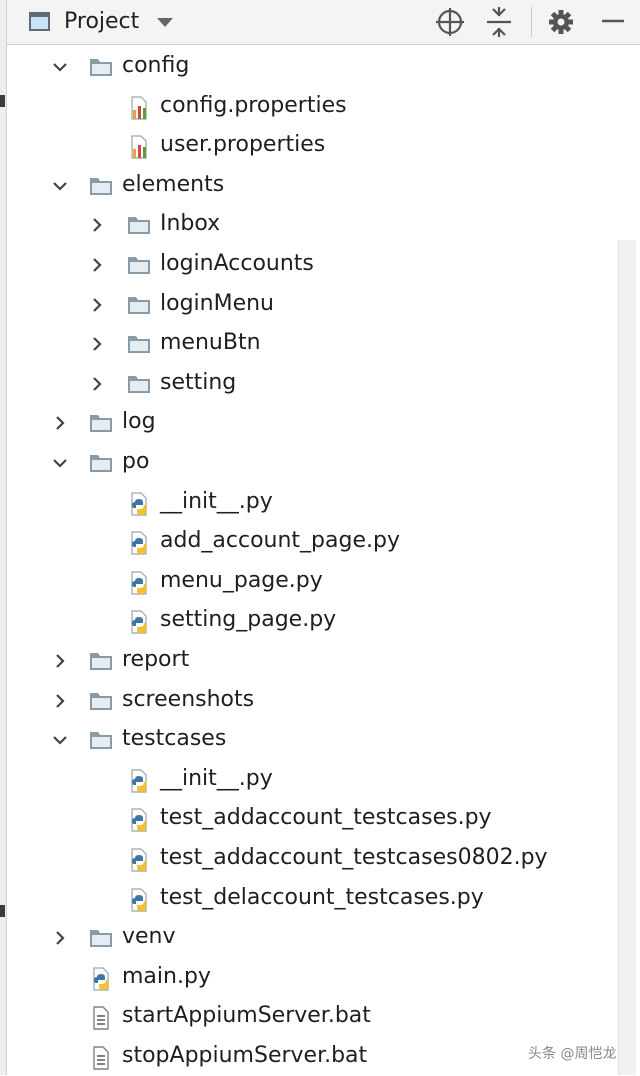 The image size is (640, 1076). I want to click on tree-item-label: Inbox, so click(190, 224).